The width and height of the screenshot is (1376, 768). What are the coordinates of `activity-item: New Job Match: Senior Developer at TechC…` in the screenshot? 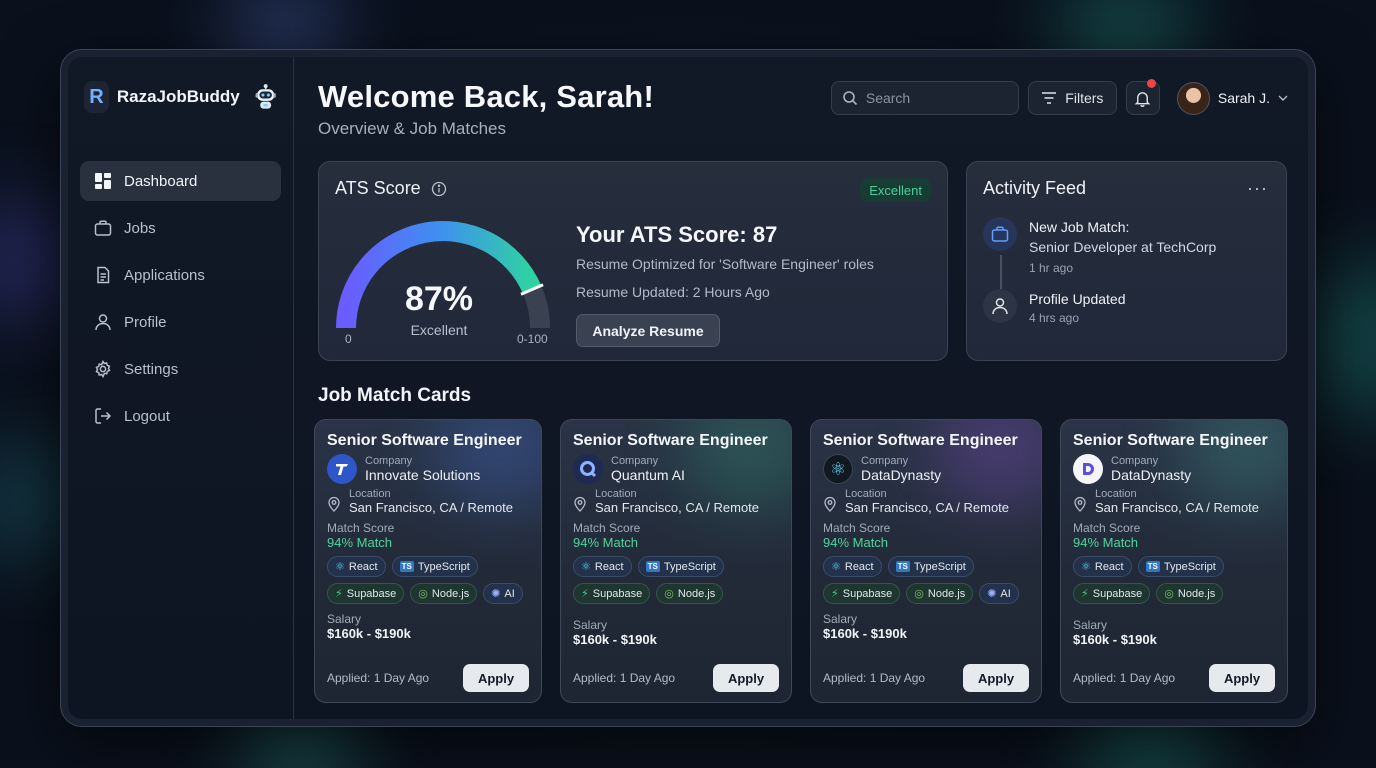 It's located at (1126, 254).